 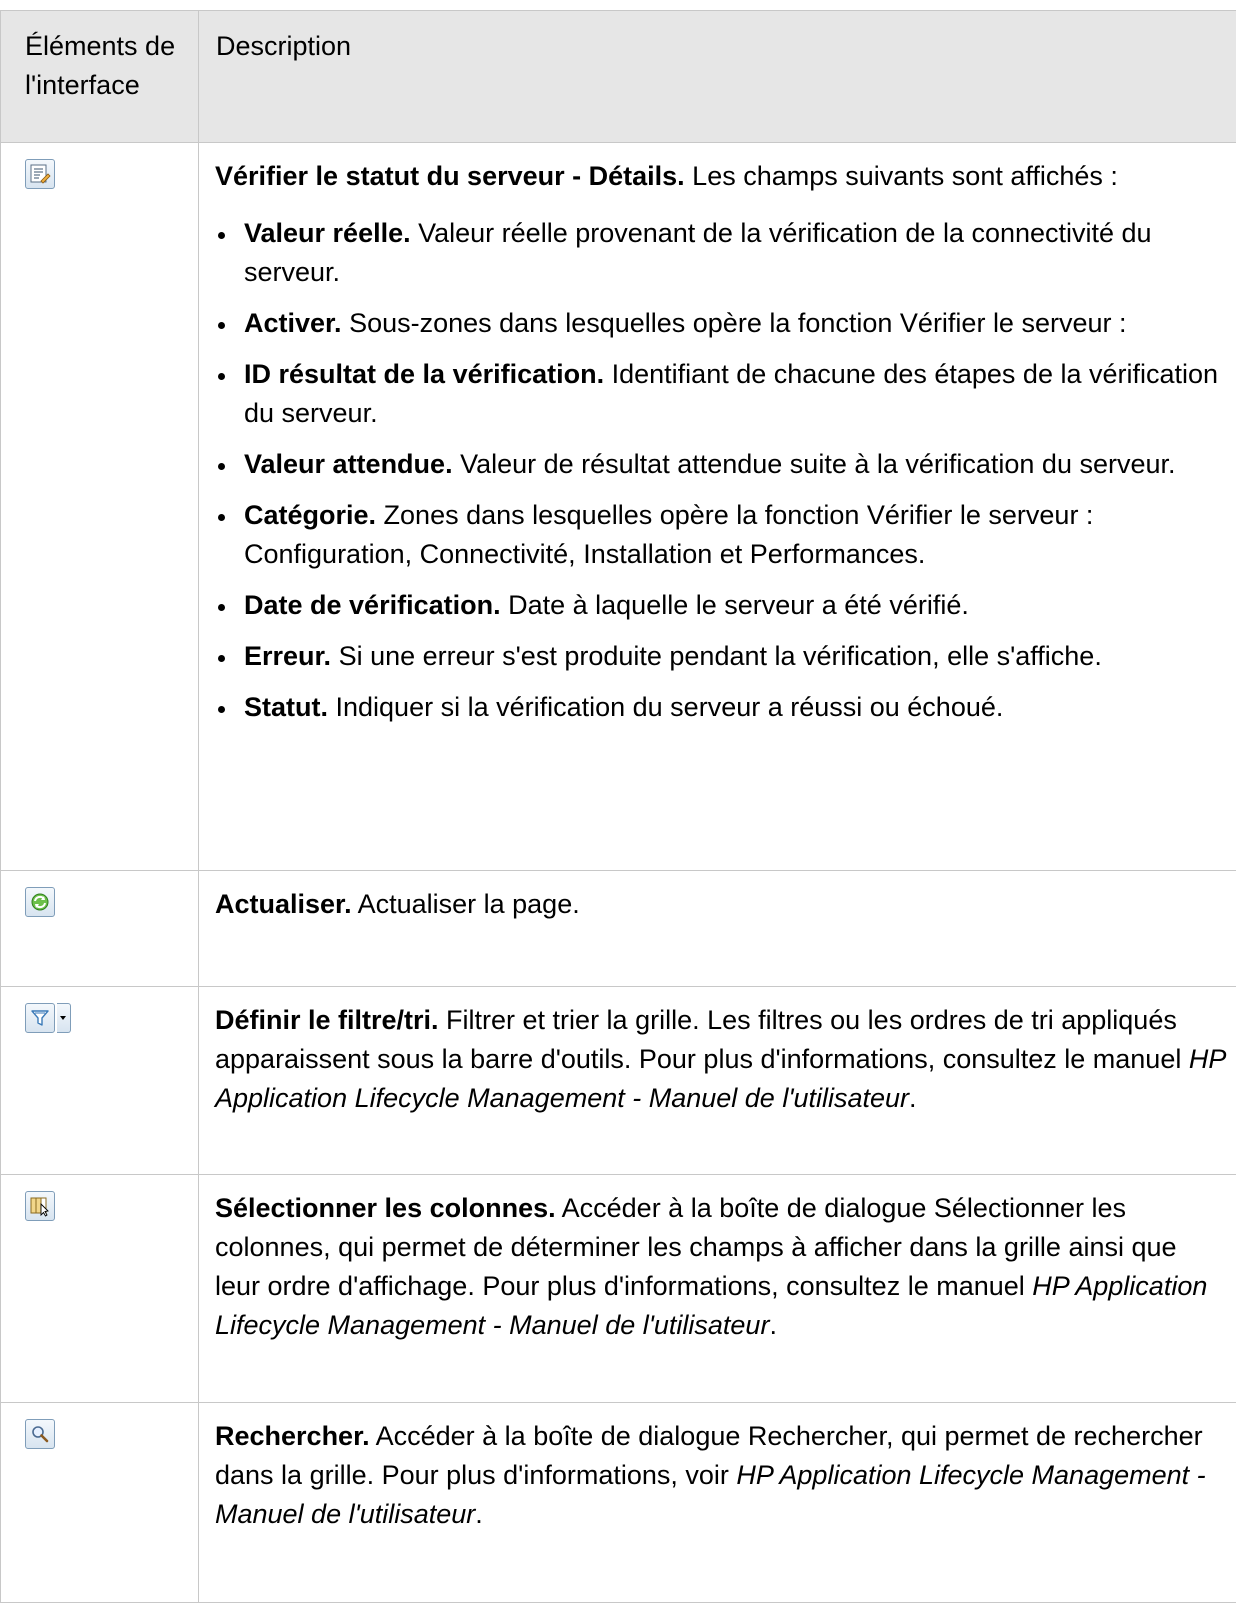 I want to click on item-title: Rechercher., so click(x=292, y=1436).